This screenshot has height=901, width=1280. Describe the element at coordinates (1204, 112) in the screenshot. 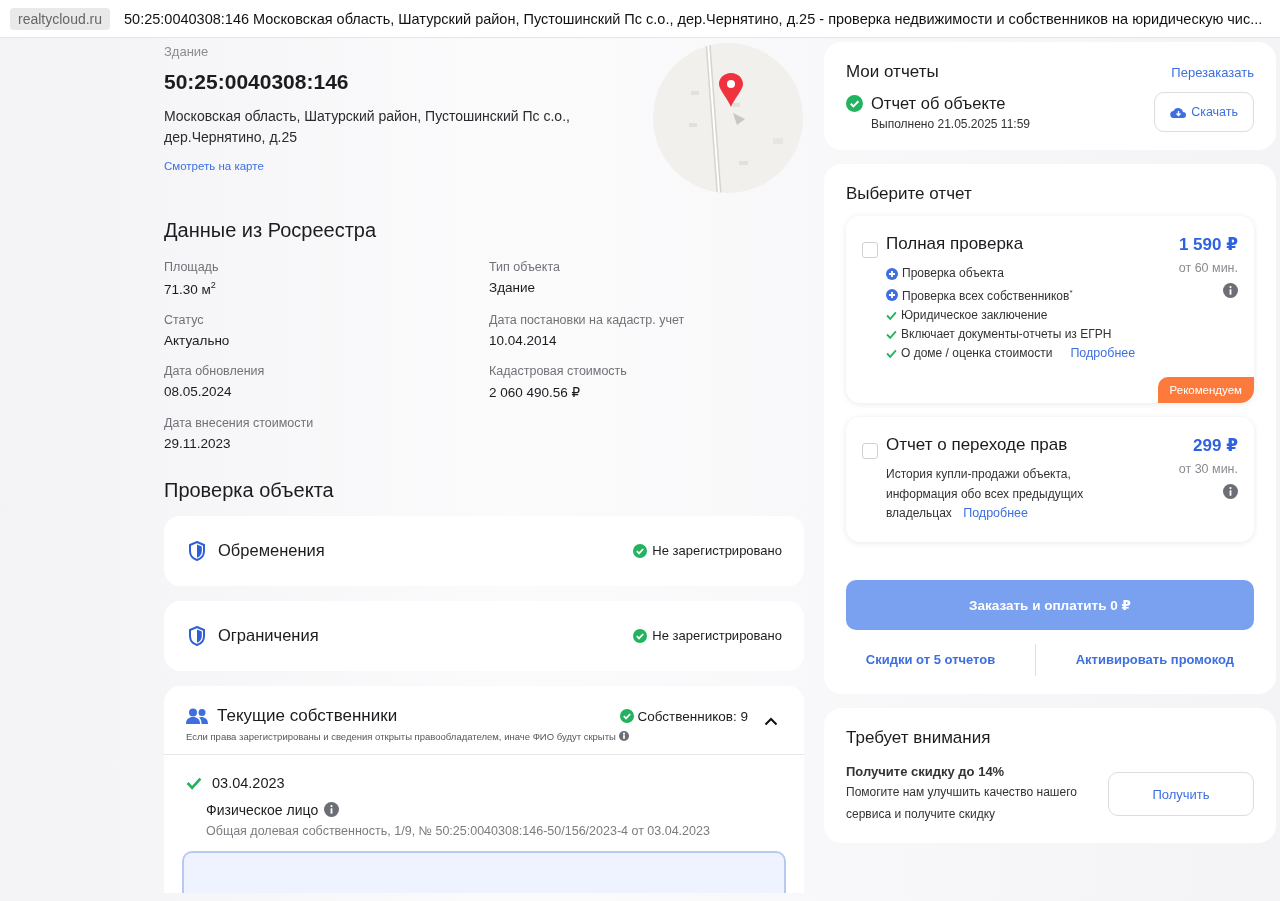

I see `download-button: Скачать` at that location.